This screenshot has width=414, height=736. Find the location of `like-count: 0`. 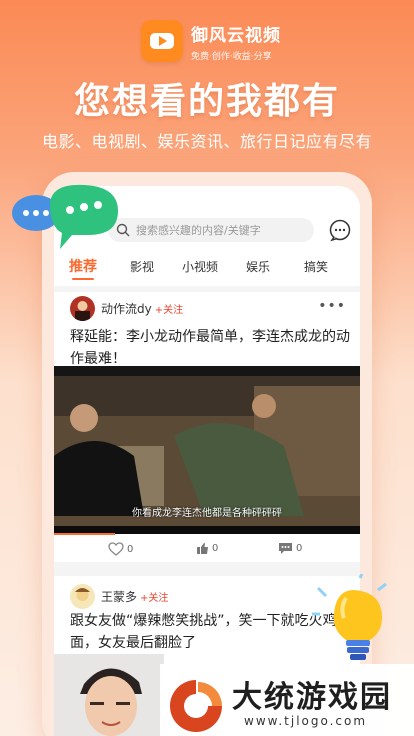

like-count: 0 is located at coordinates (130, 549).